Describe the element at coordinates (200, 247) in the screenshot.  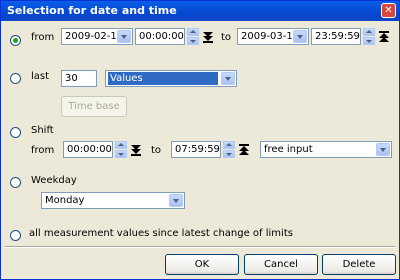
I see `separator` at that location.